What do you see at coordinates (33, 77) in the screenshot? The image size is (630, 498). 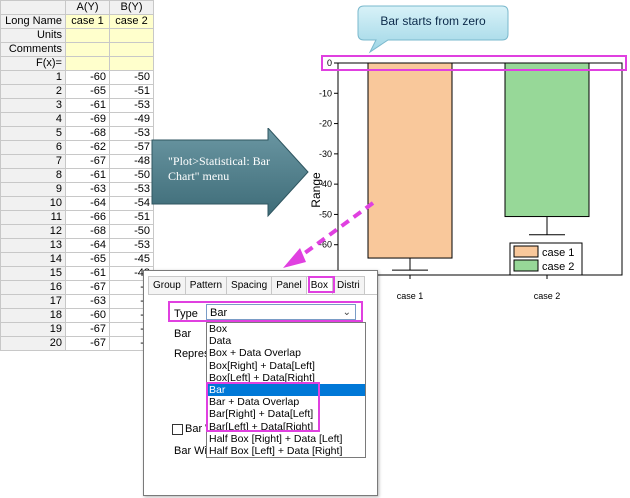 I see `row-number: 1` at bounding box center [33, 77].